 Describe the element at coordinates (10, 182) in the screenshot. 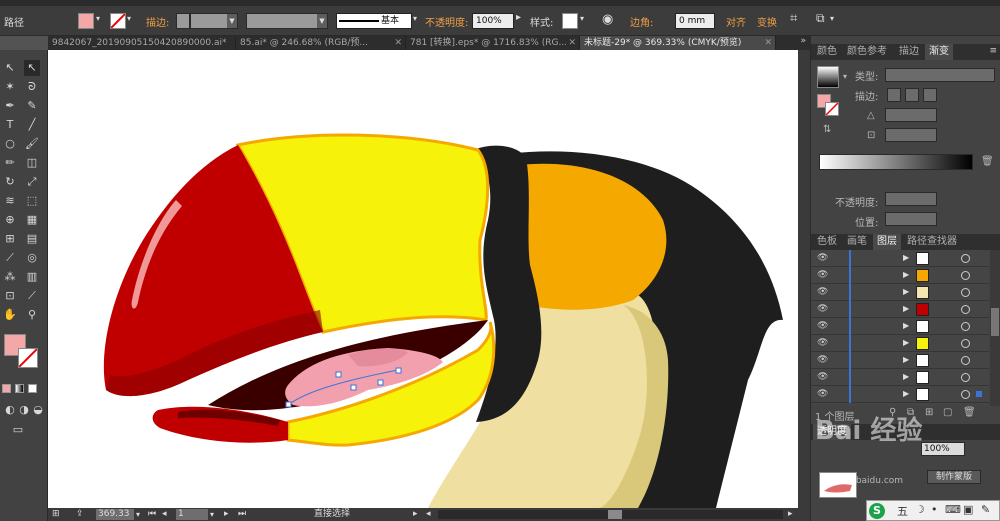

I see `rotate-tool-icon: ↻` at that location.